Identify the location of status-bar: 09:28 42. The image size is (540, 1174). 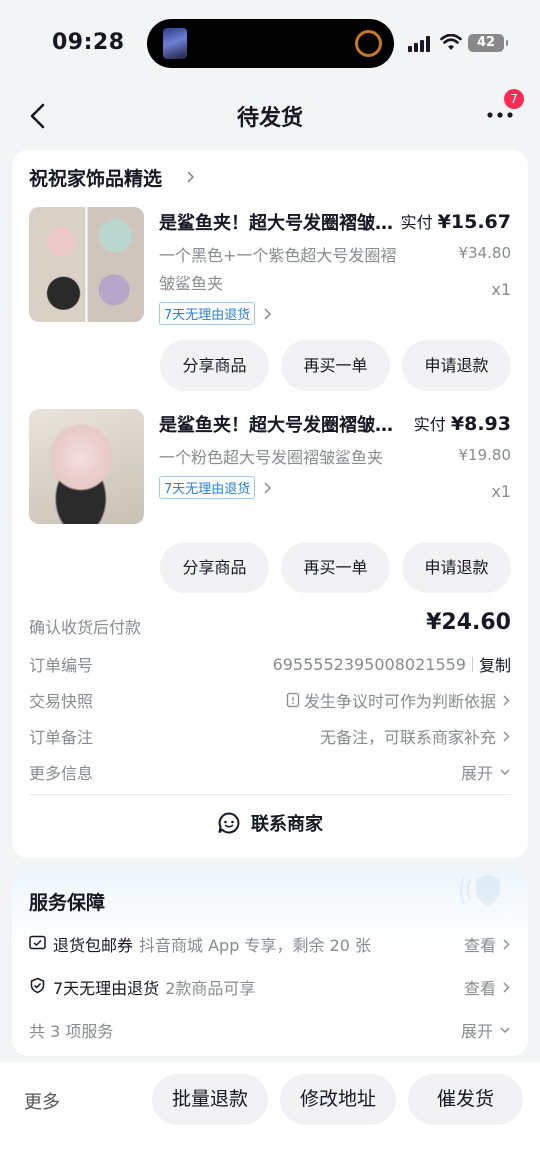
(270, 43).